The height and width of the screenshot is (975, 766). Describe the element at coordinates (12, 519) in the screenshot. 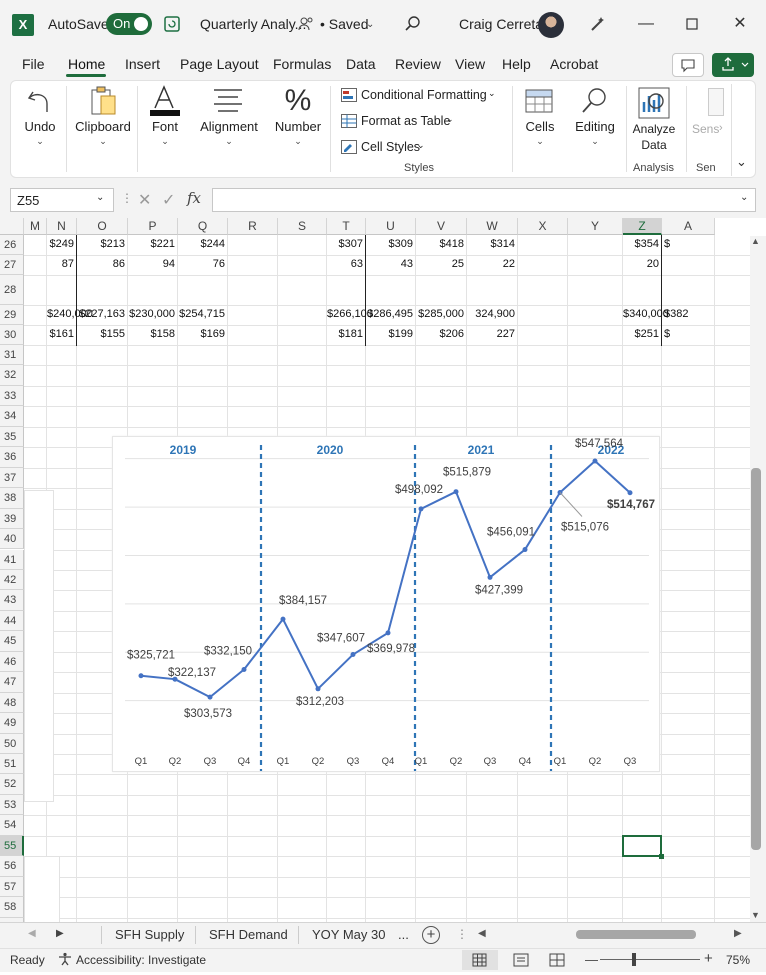

I see `row-header-39: 39` at that location.